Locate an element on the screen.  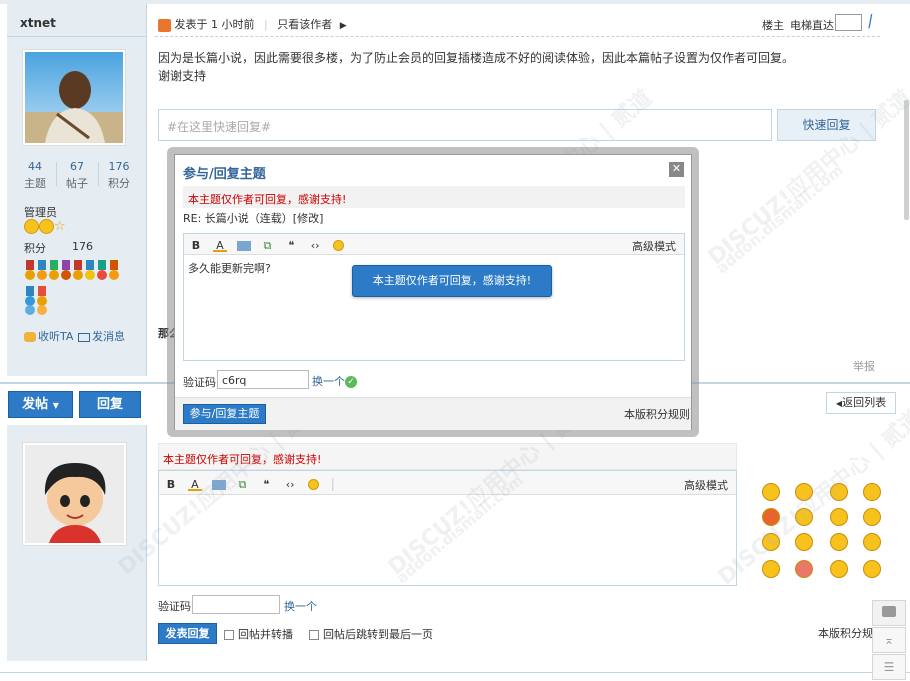
rank-star-icon: ☆ is located at coordinates (60, 226).